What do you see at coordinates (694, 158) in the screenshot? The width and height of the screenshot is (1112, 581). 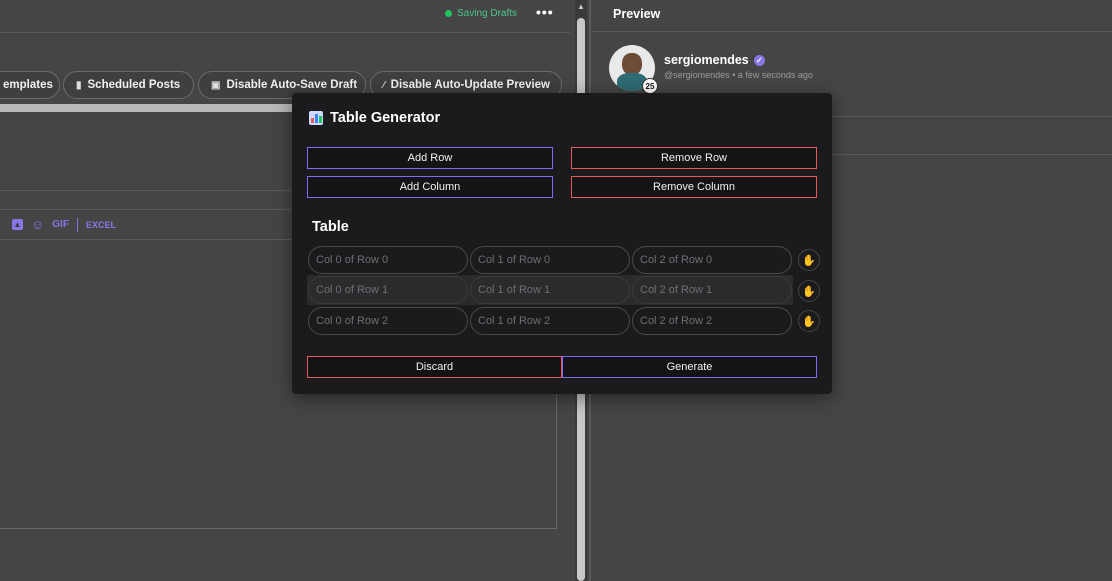 I see `remove-row-button: Remove Row` at bounding box center [694, 158].